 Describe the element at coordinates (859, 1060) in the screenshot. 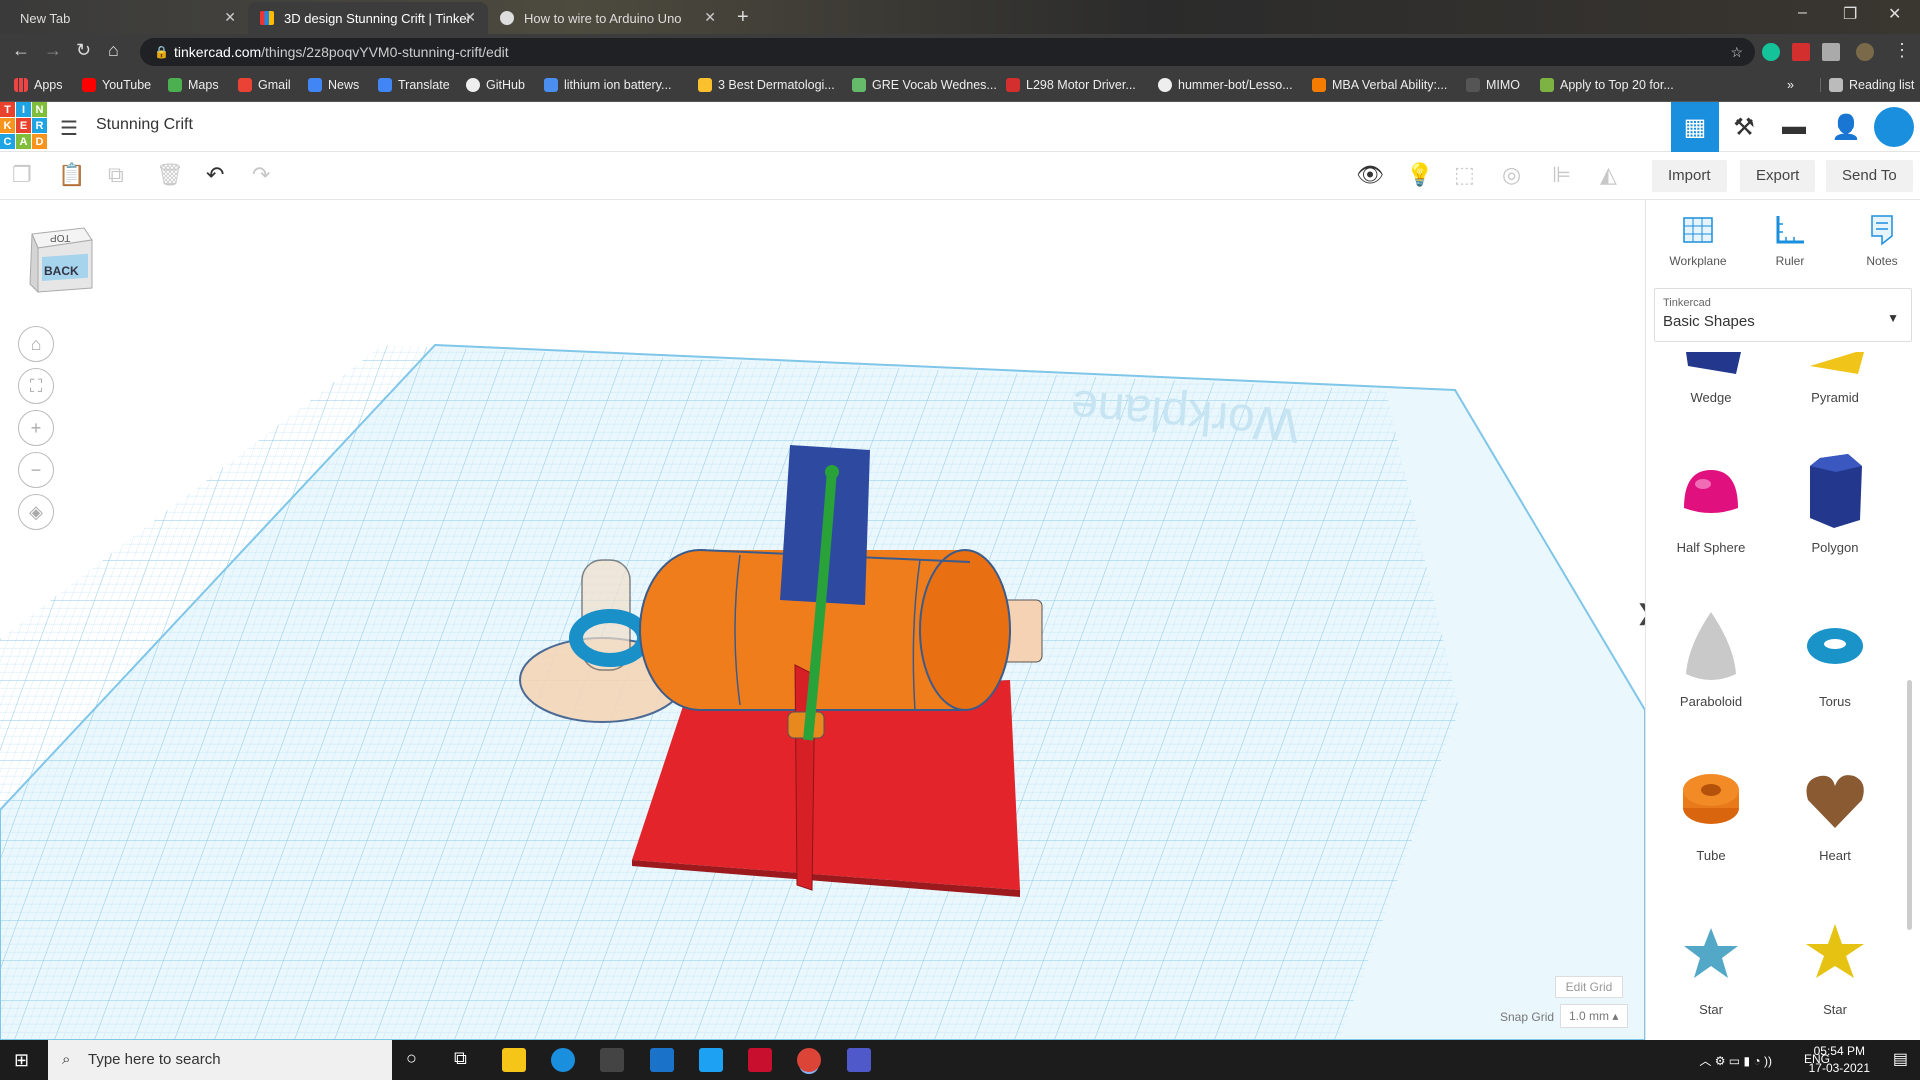

I see `teams-icon` at that location.